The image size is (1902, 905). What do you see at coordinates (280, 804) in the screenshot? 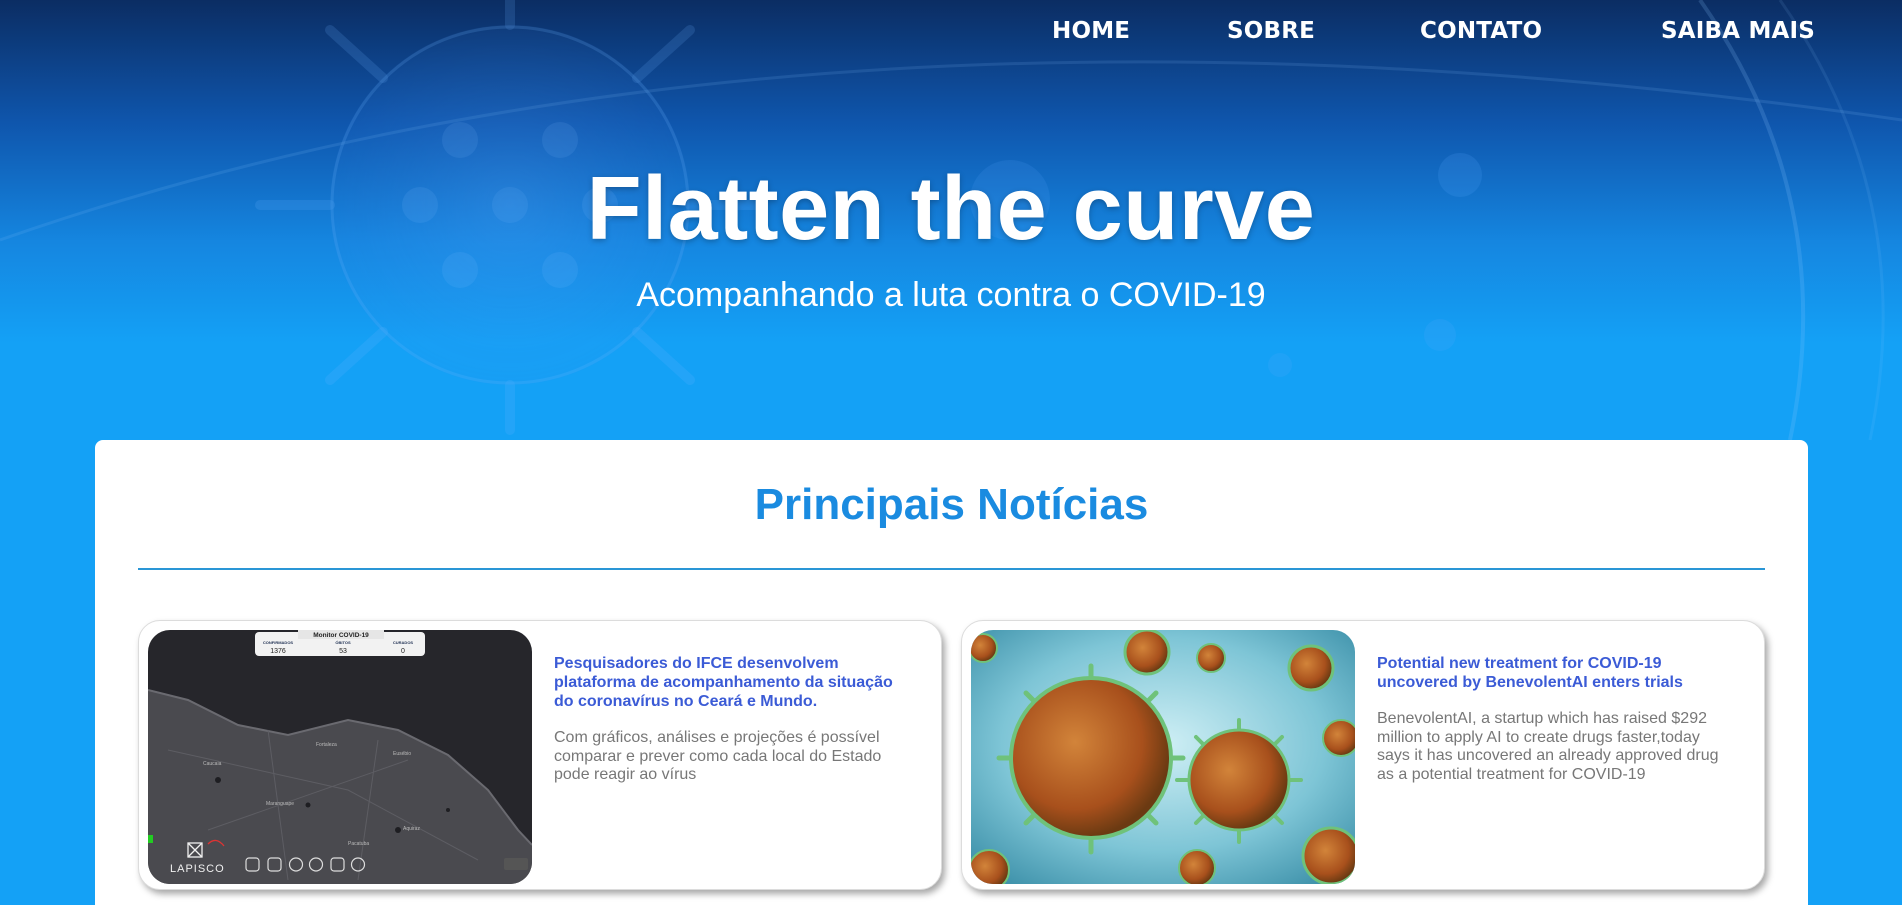
I see `svg-text: Maranguape` at bounding box center [280, 804].